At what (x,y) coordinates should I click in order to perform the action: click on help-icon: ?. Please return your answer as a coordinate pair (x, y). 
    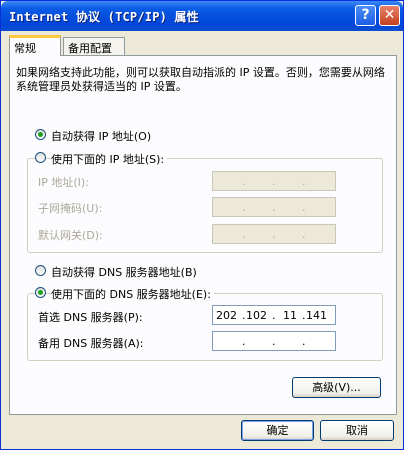
    Looking at the image, I should click on (365, 15).